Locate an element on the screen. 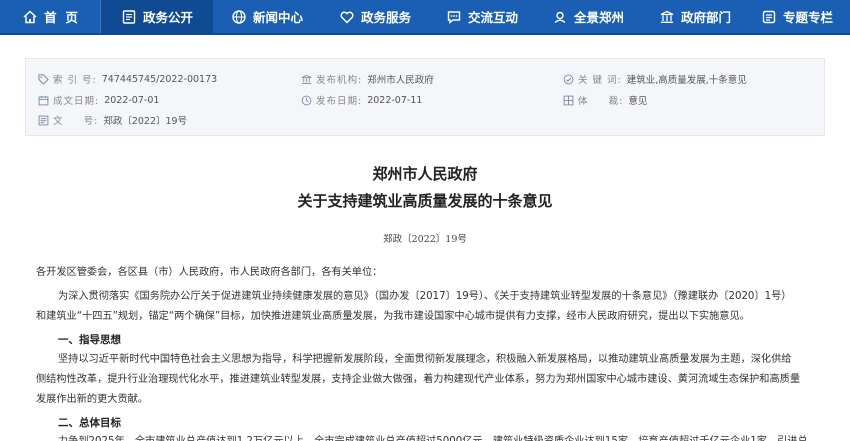 This screenshot has width=850, height=441. meta-document-number: 文 号: 郑政〔2022〕19号 is located at coordinates (112, 120).